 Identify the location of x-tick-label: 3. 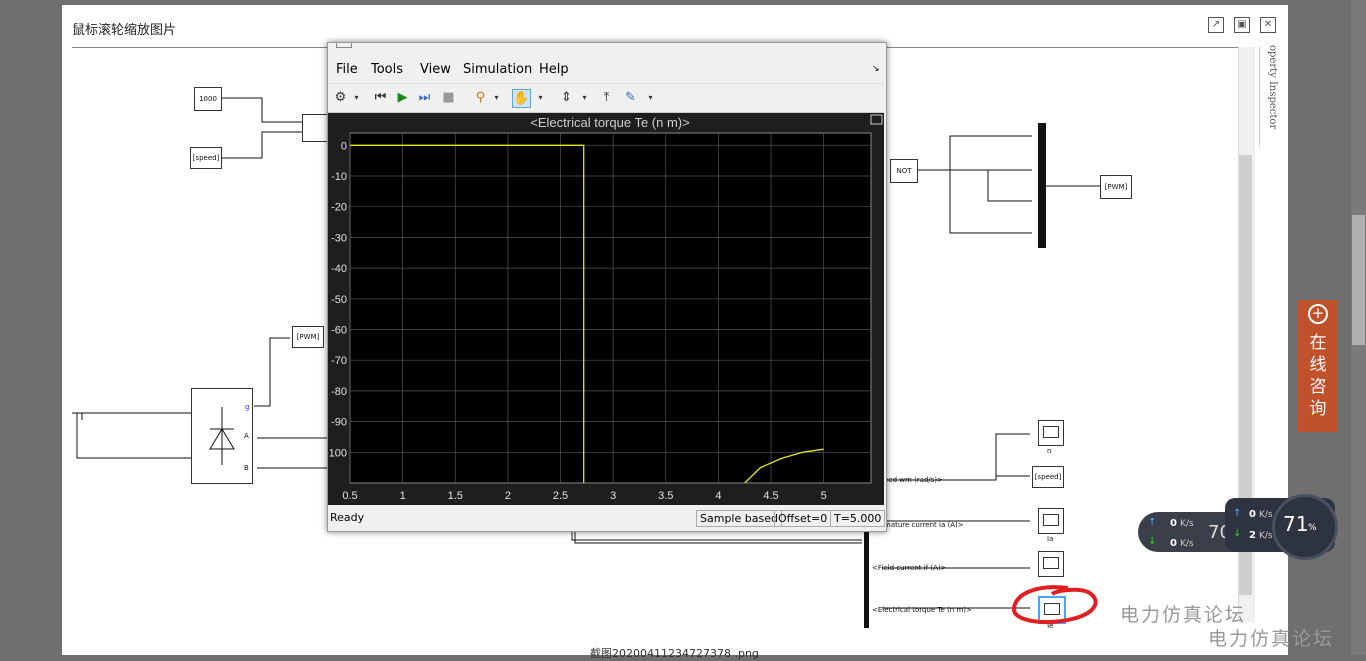
(613, 496).